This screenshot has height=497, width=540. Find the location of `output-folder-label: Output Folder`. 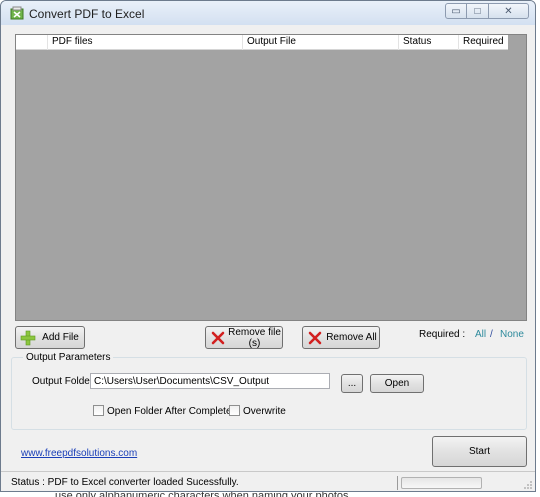

output-folder-label: Output Folder is located at coordinates (63, 381).